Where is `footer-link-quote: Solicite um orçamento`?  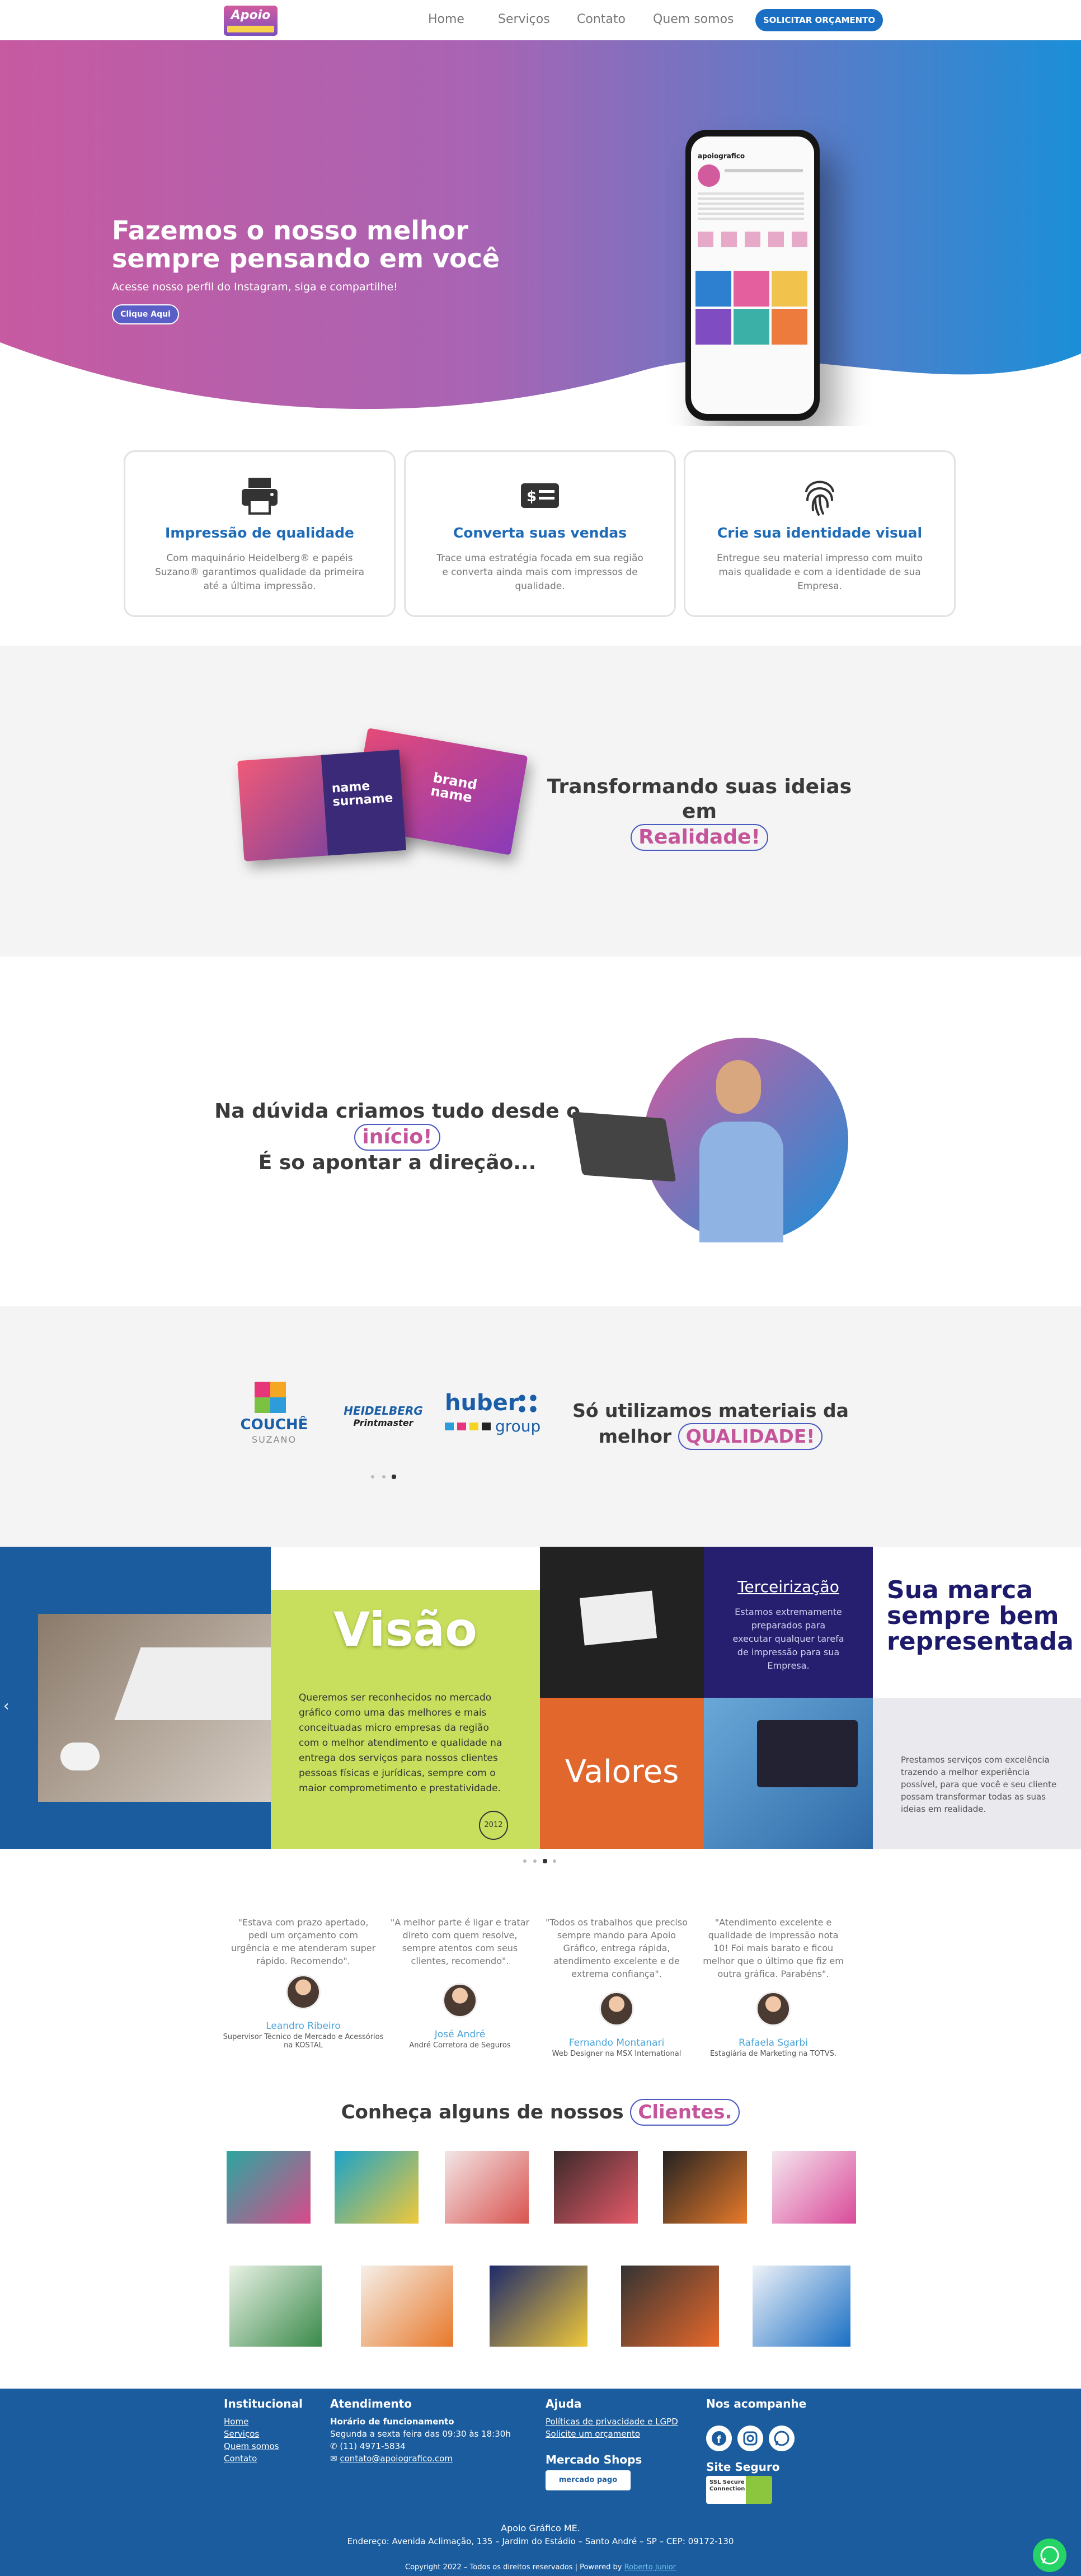 footer-link-quote: Solicite um orçamento is located at coordinates (593, 2434).